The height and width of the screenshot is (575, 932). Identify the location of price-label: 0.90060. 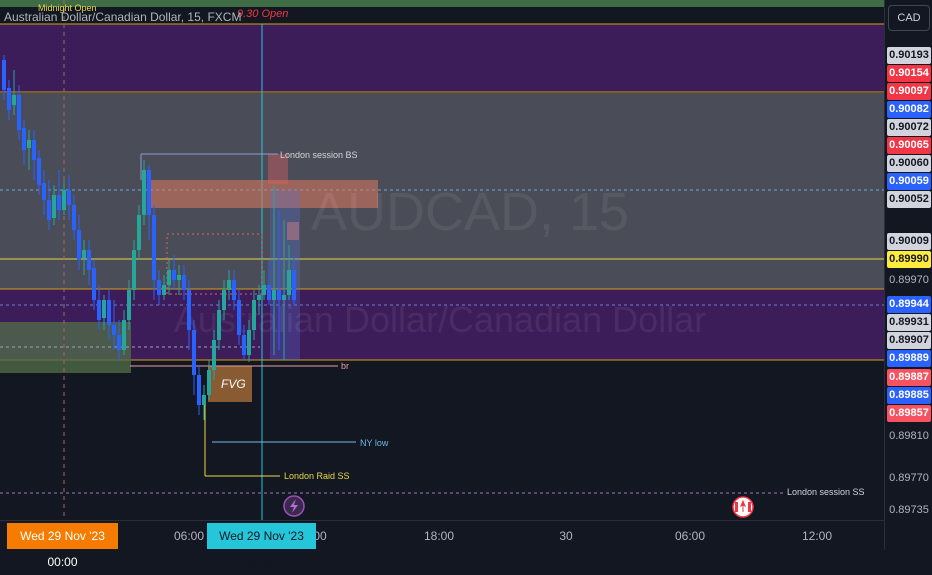
(909, 163).